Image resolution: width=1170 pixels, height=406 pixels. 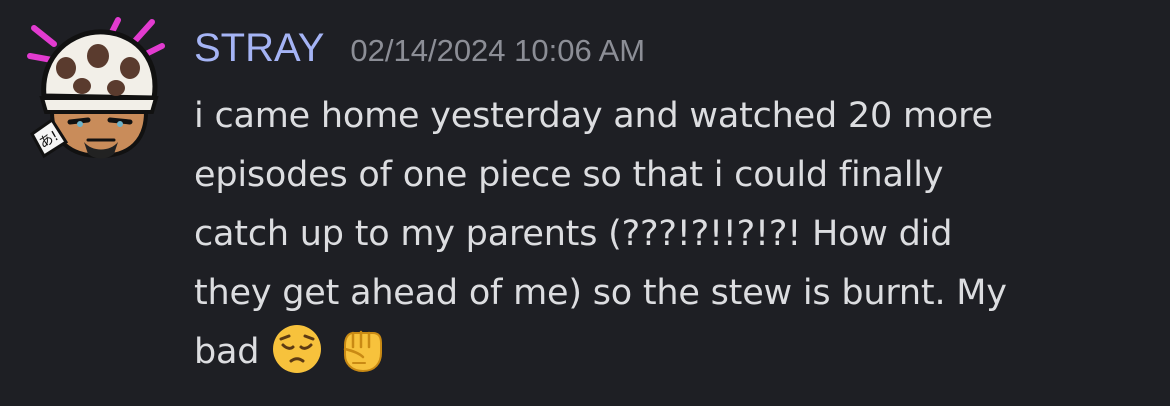 What do you see at coordinates (361, 349) in the screenshot?
I see `raised-fist-emoji` at bounding box center [361, 349].